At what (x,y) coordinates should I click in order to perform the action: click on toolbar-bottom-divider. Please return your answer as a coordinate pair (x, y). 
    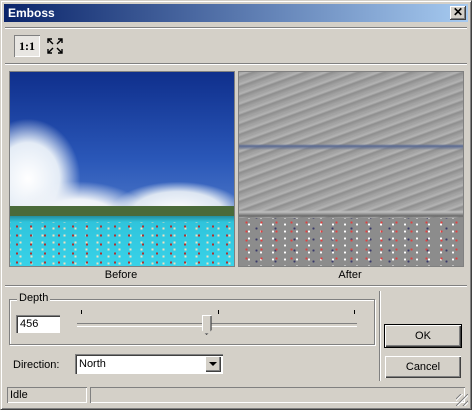
    Looking at the image, I should click on (236, 64).